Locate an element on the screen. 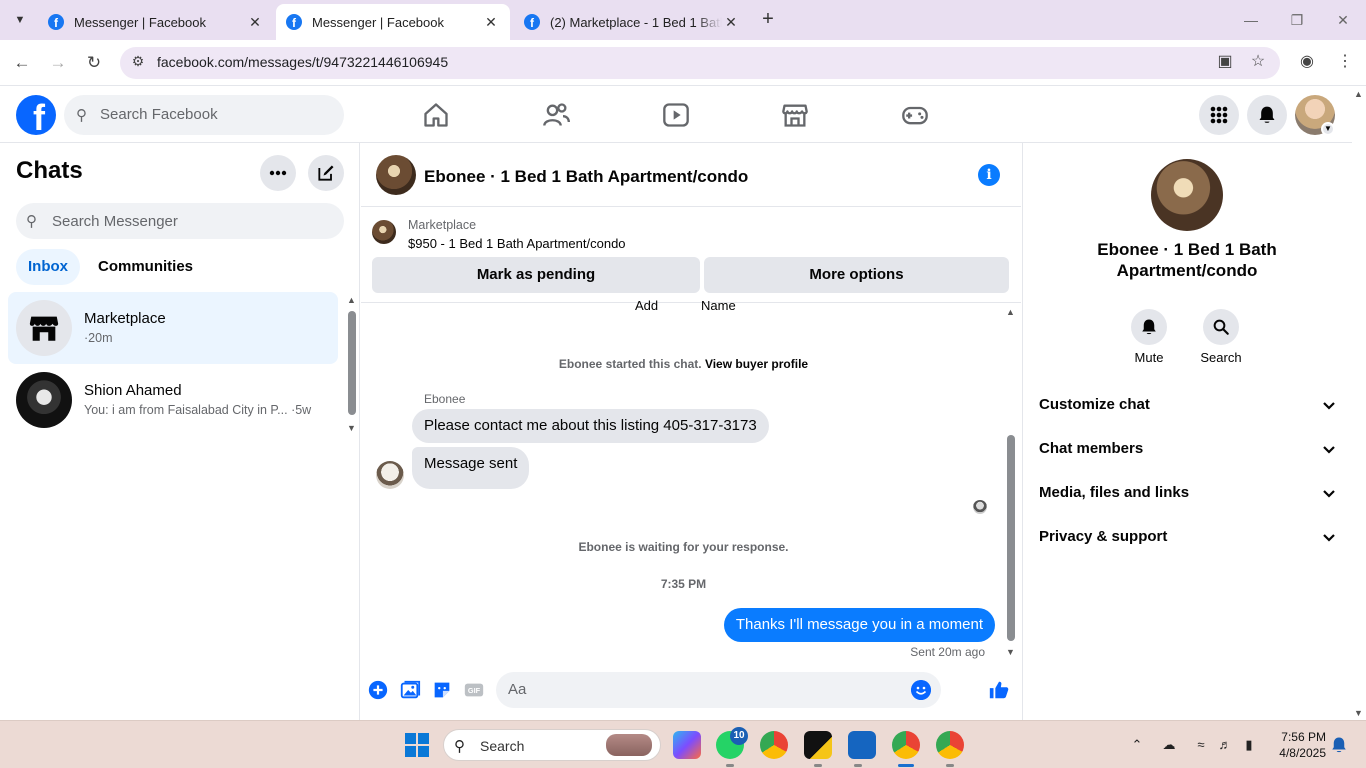 This screenshot has height=768, width=1366. conversation-title: Ebonee · 1 Bed 1 Bath Apartment/condo is located at coordinates (586, 177).